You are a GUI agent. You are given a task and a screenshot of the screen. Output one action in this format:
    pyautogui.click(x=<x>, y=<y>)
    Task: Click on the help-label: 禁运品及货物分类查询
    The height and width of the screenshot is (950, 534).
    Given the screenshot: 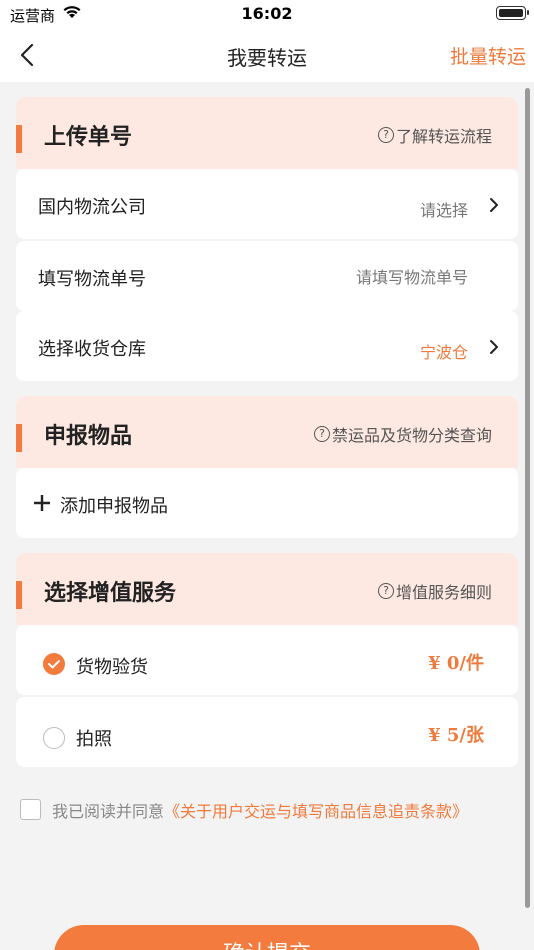 What is the action you would take?
    pyautogui.click(x=411, y=435)
    